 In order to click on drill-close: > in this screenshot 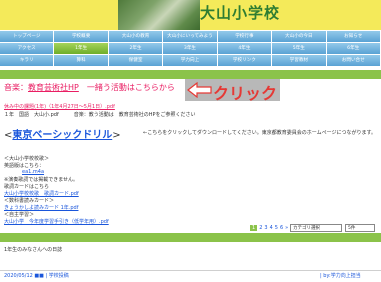, I will do `click(116, 135)`.